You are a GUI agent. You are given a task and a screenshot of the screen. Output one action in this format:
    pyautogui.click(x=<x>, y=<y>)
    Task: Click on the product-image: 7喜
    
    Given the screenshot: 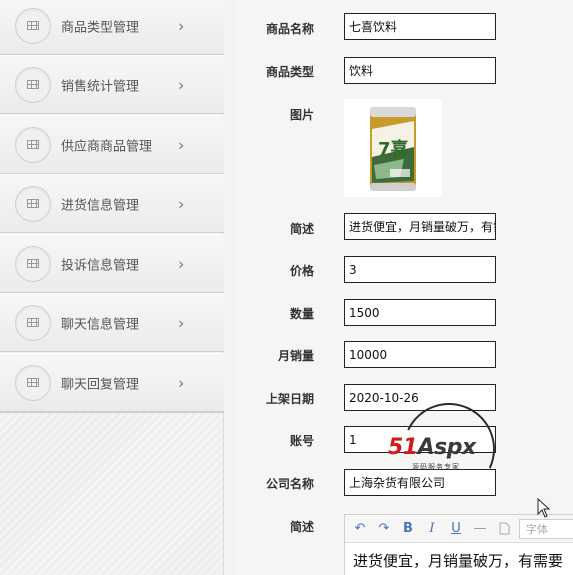 What is the action you would take?
    pyautogui.click(x=393, y=148)
    